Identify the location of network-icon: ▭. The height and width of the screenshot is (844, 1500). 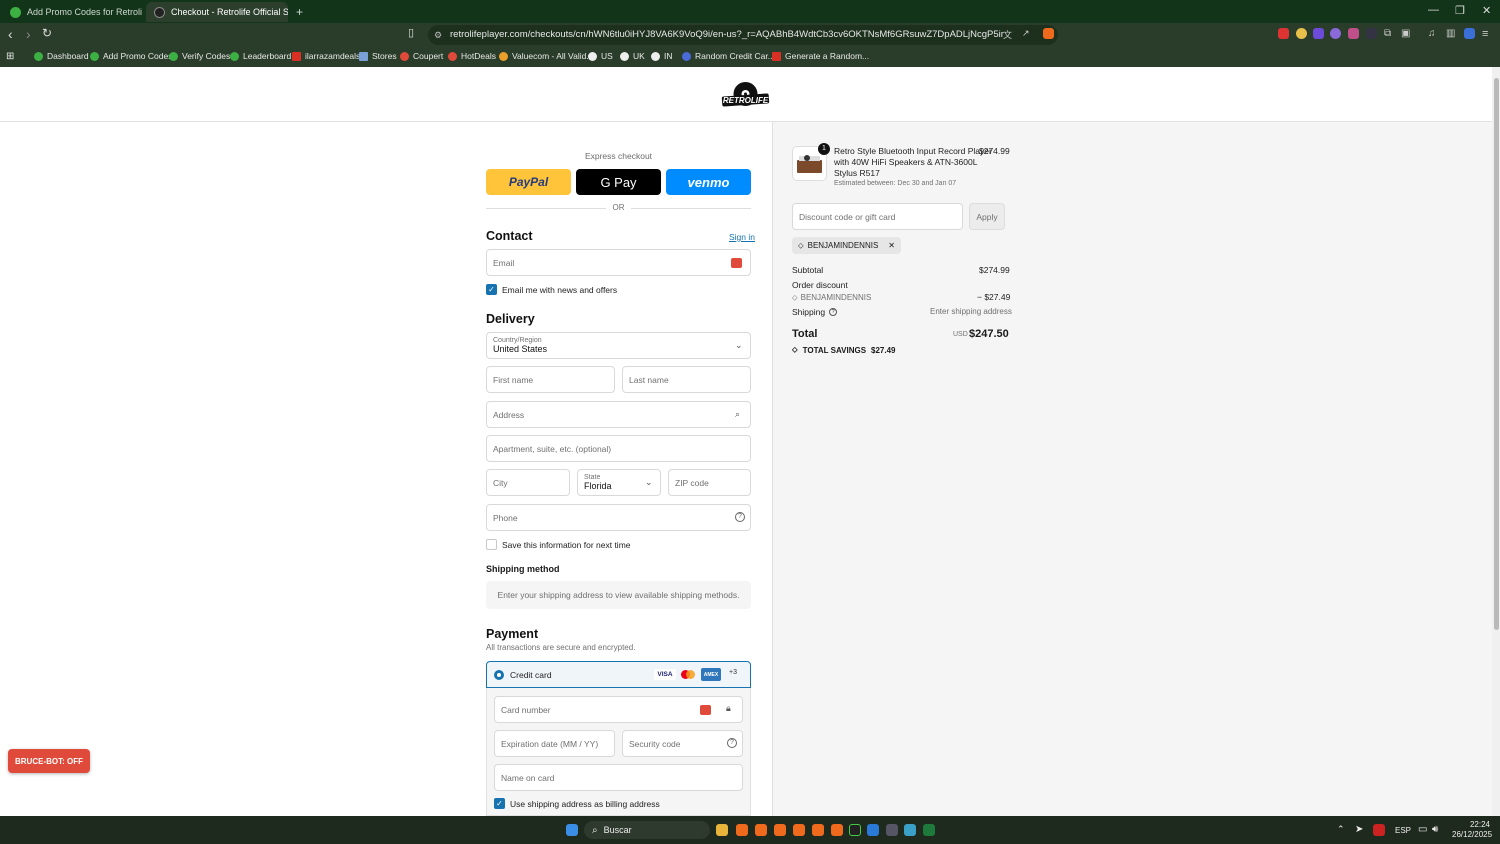
(1424, 830).